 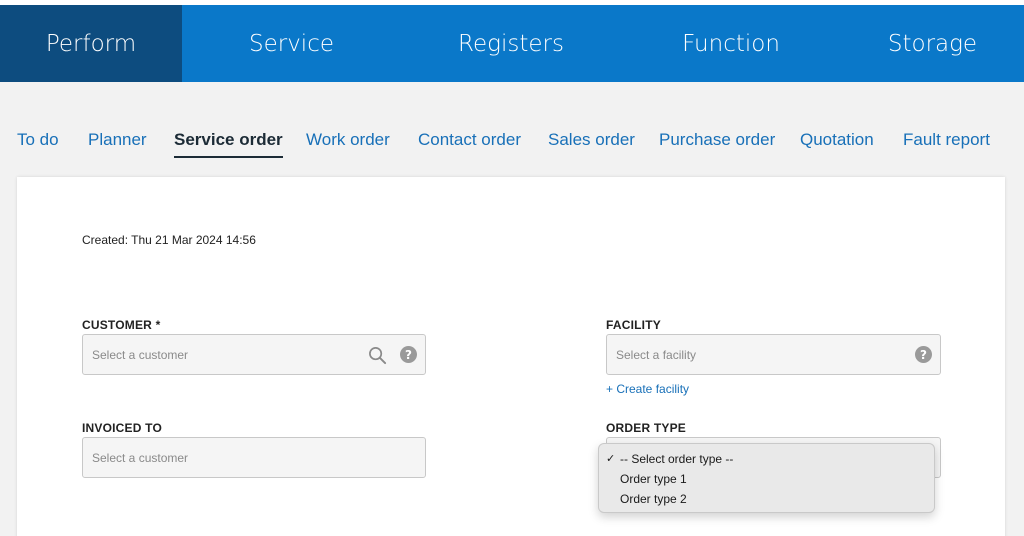 I want to click on topnav-item-perform: Perform, so click(x=91, y=47).